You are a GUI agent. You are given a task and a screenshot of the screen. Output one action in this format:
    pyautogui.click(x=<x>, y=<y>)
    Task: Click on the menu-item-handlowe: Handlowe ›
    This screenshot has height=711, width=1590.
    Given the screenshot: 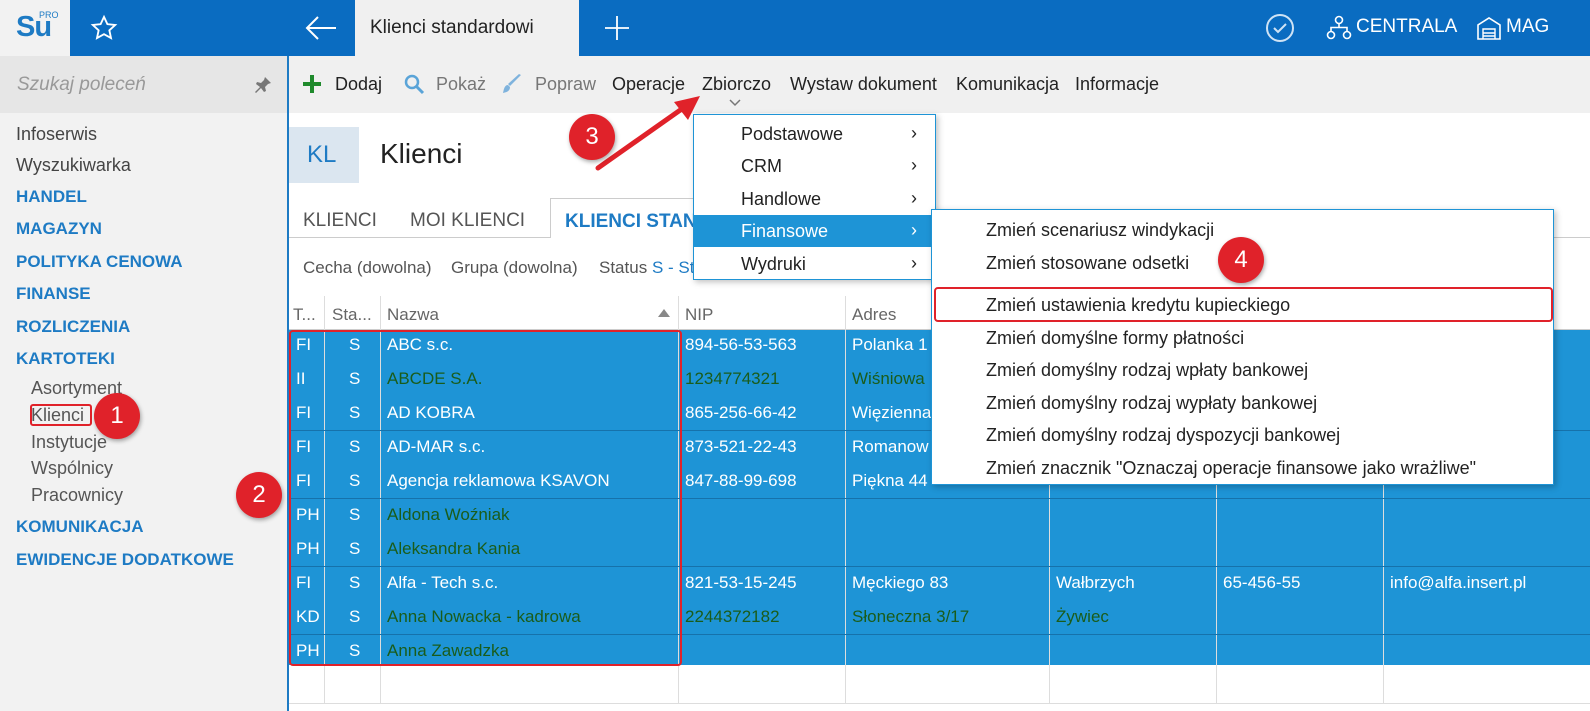 What is the action you would take?
    pyautogui.click(x=814, y=199)
    